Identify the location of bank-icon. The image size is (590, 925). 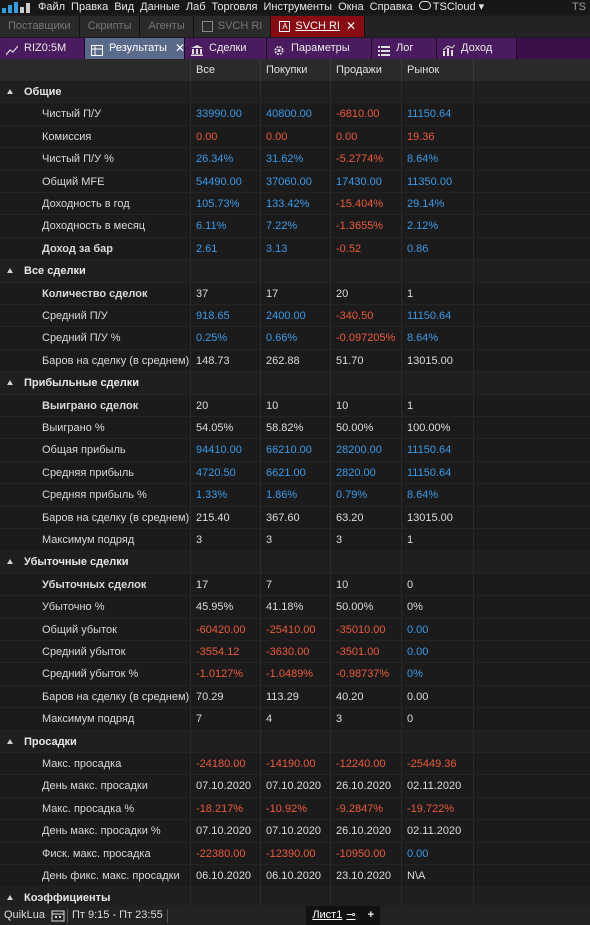
(197, 49).